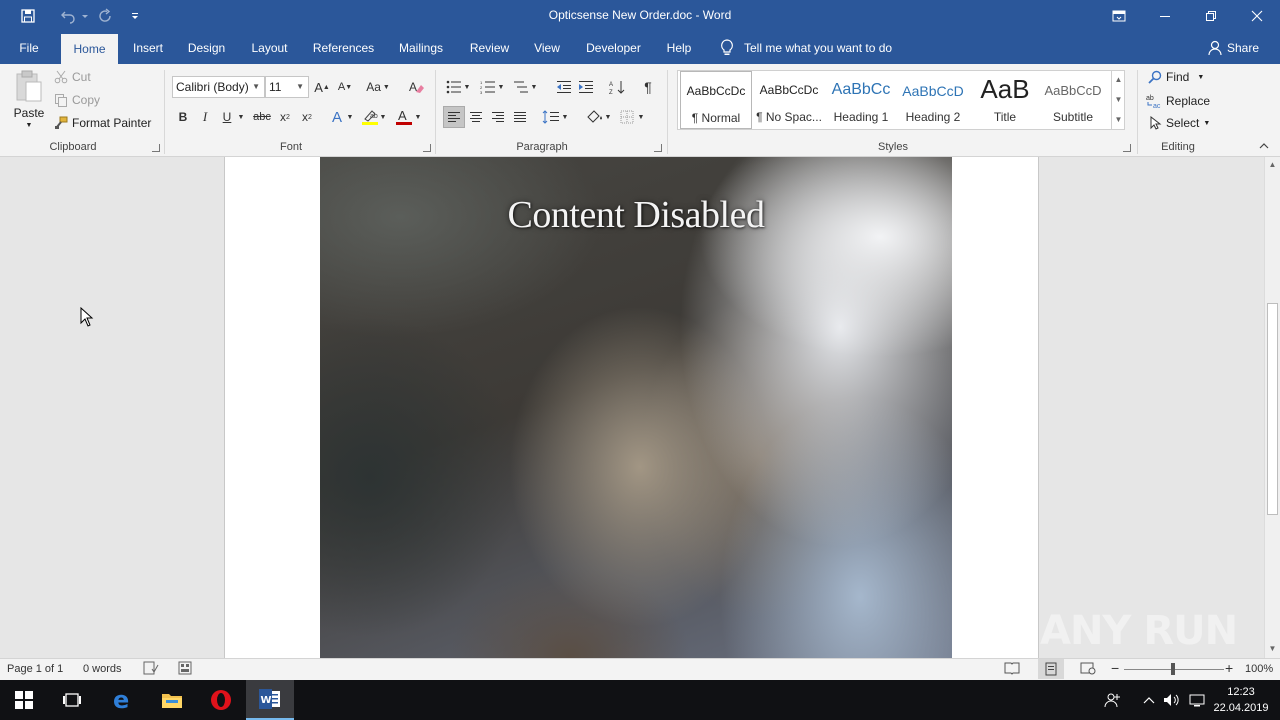  Describe the element at coordinates (1173, 669) in the screenshot. I see `zoom-slider-thumb` at that location.